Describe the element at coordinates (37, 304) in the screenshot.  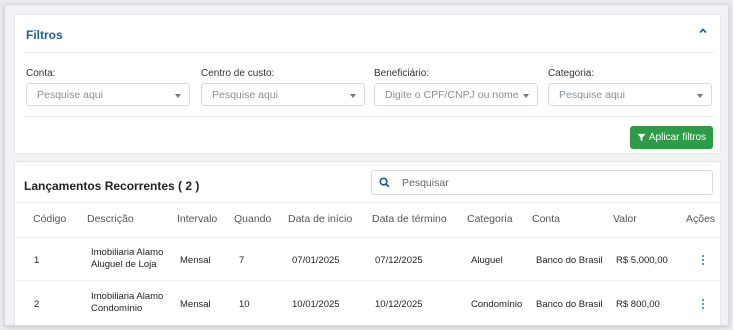
I see `codigo-cell: 2` at that location.